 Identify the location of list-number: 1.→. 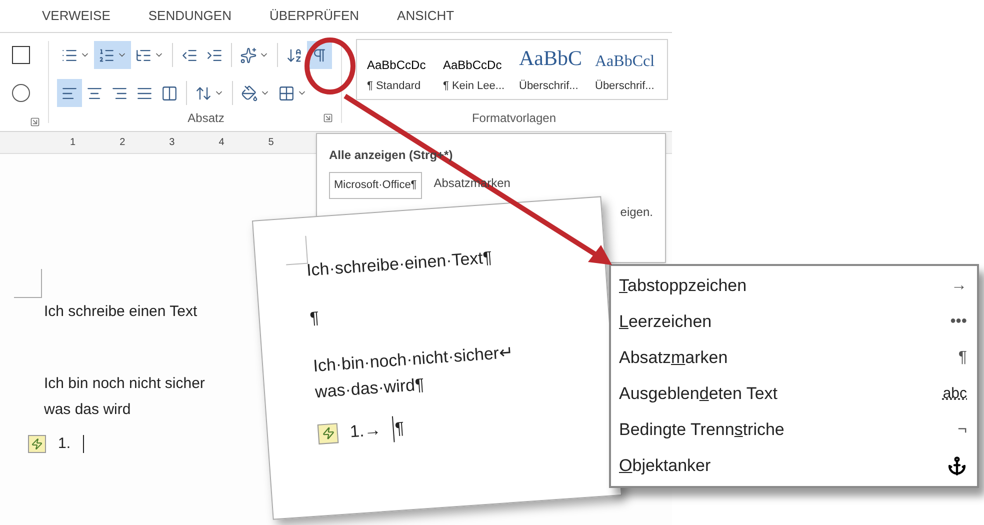
(365, 431).